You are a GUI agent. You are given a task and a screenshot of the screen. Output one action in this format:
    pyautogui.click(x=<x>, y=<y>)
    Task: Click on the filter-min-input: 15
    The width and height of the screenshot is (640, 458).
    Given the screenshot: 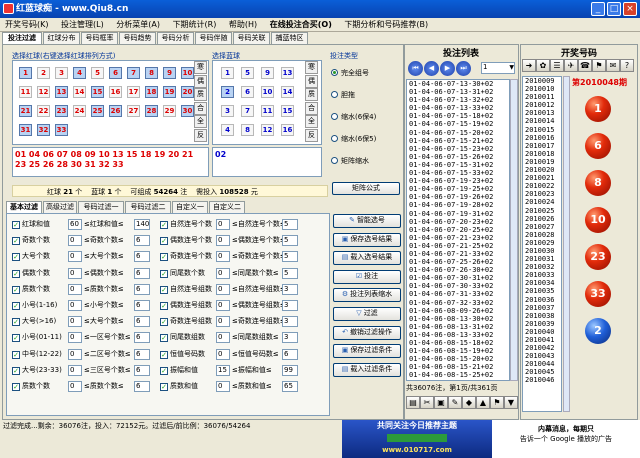 What is the action you would take?
    pyautogui.click(x=223, y=370)
    